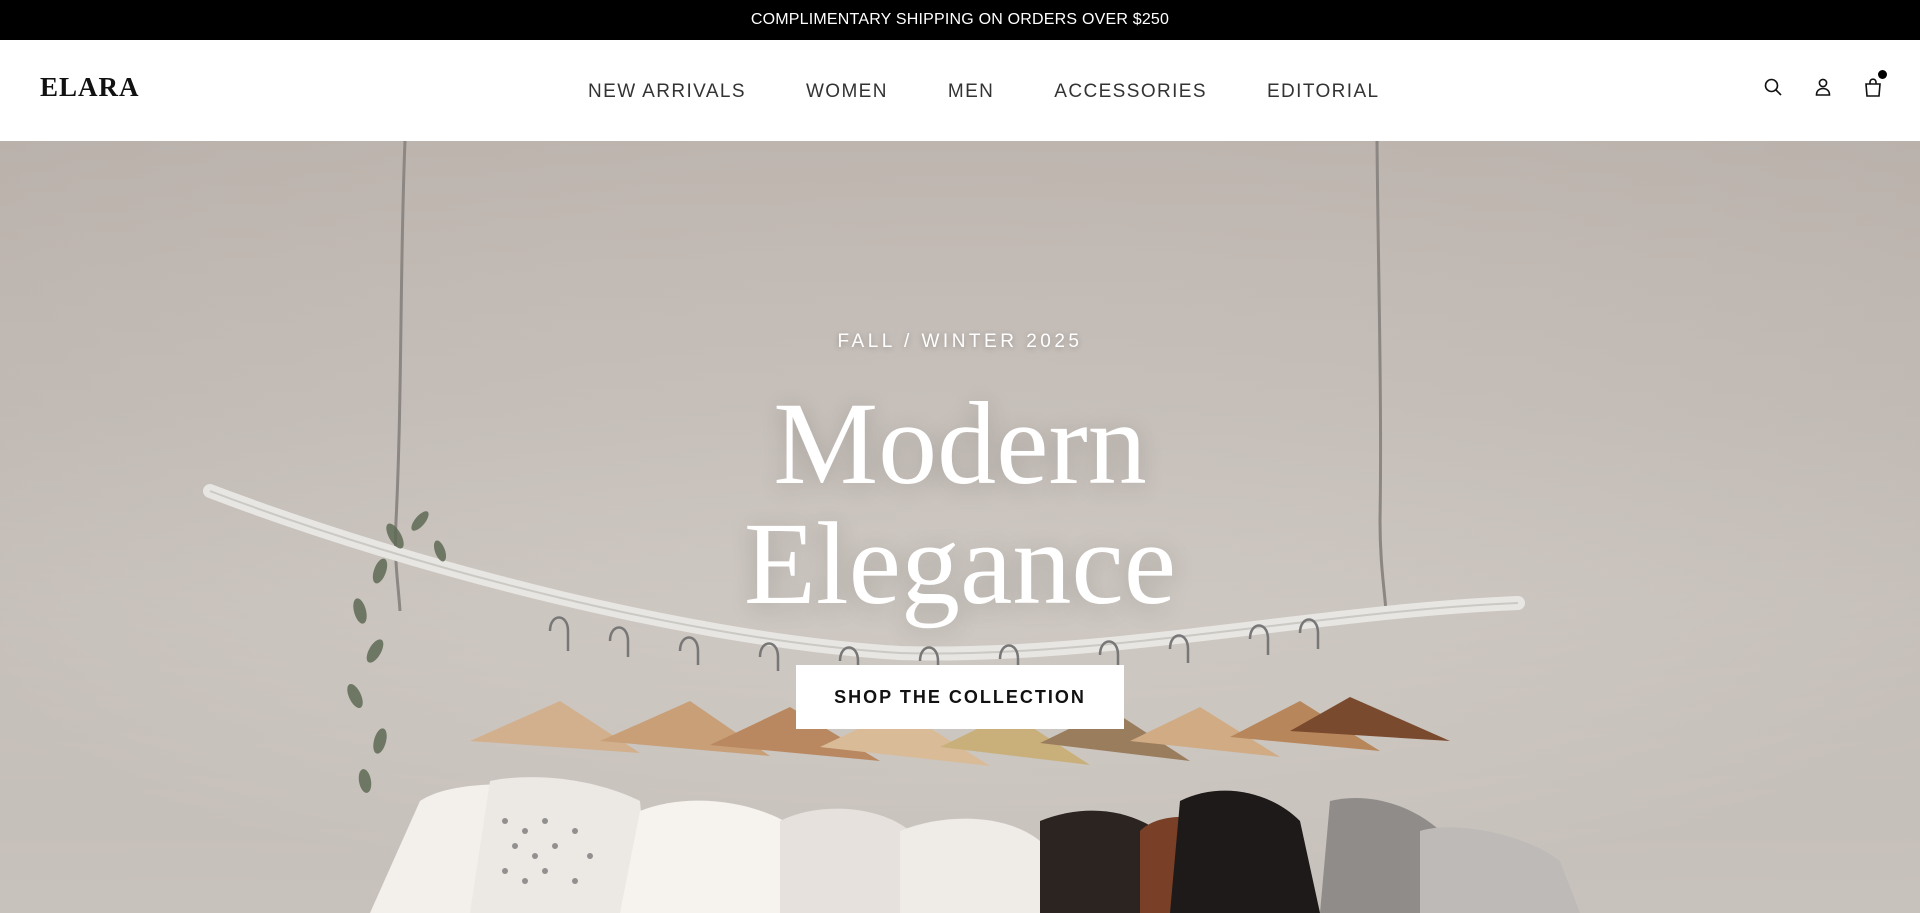 The image size is (1920, 913). Describe the element at coordinates (847, 92) in the screenshot. I see `nav-women: WOMEN` at that location.